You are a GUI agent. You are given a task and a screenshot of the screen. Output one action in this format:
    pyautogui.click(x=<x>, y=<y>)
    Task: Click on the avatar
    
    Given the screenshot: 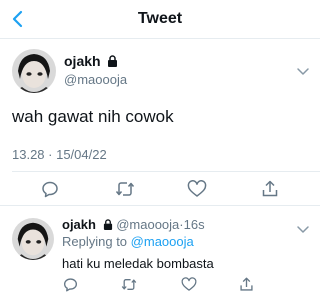 What is the action you would take?
    pyautogui.click(x=34, y=71)
    